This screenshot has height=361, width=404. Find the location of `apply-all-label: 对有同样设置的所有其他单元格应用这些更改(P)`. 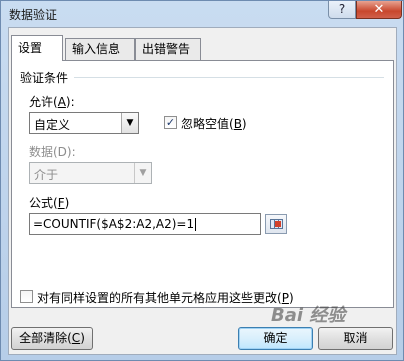

apply-all-label: 对有同样设置的所有其他单元格应用这些更改(P) is located at coordinates (165, 297).